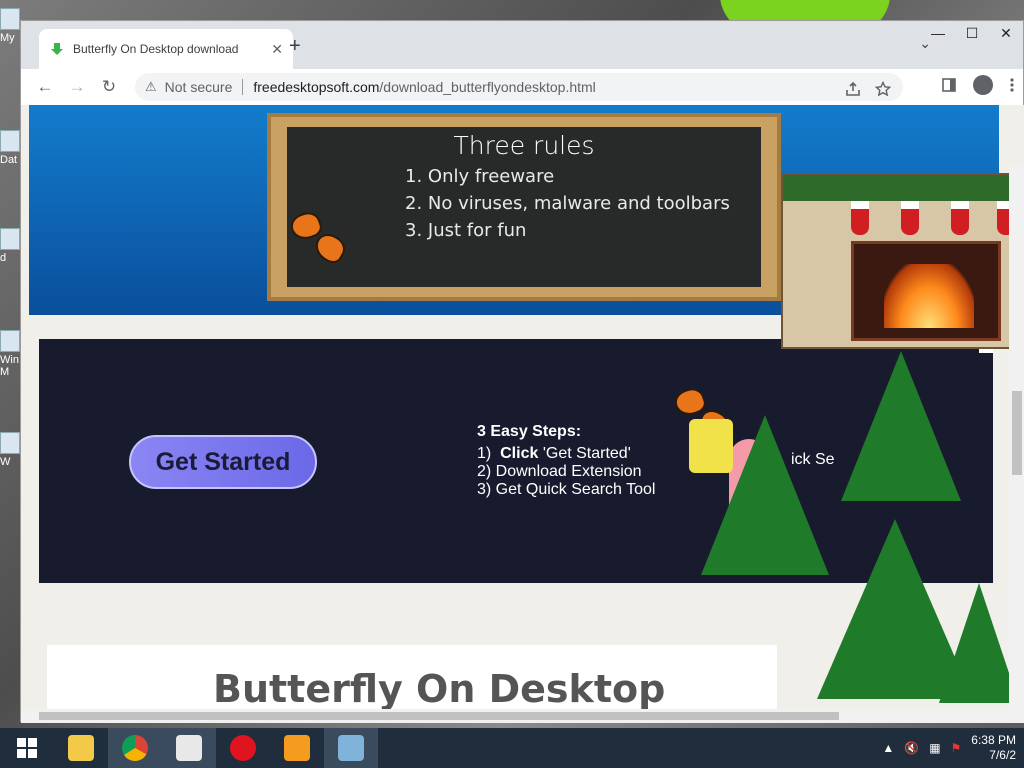 The image size is (1024, 768). Describe the element at coordinates (1002, 755) in the screenshot. I see `clock-date: 7/6/2` at that location.